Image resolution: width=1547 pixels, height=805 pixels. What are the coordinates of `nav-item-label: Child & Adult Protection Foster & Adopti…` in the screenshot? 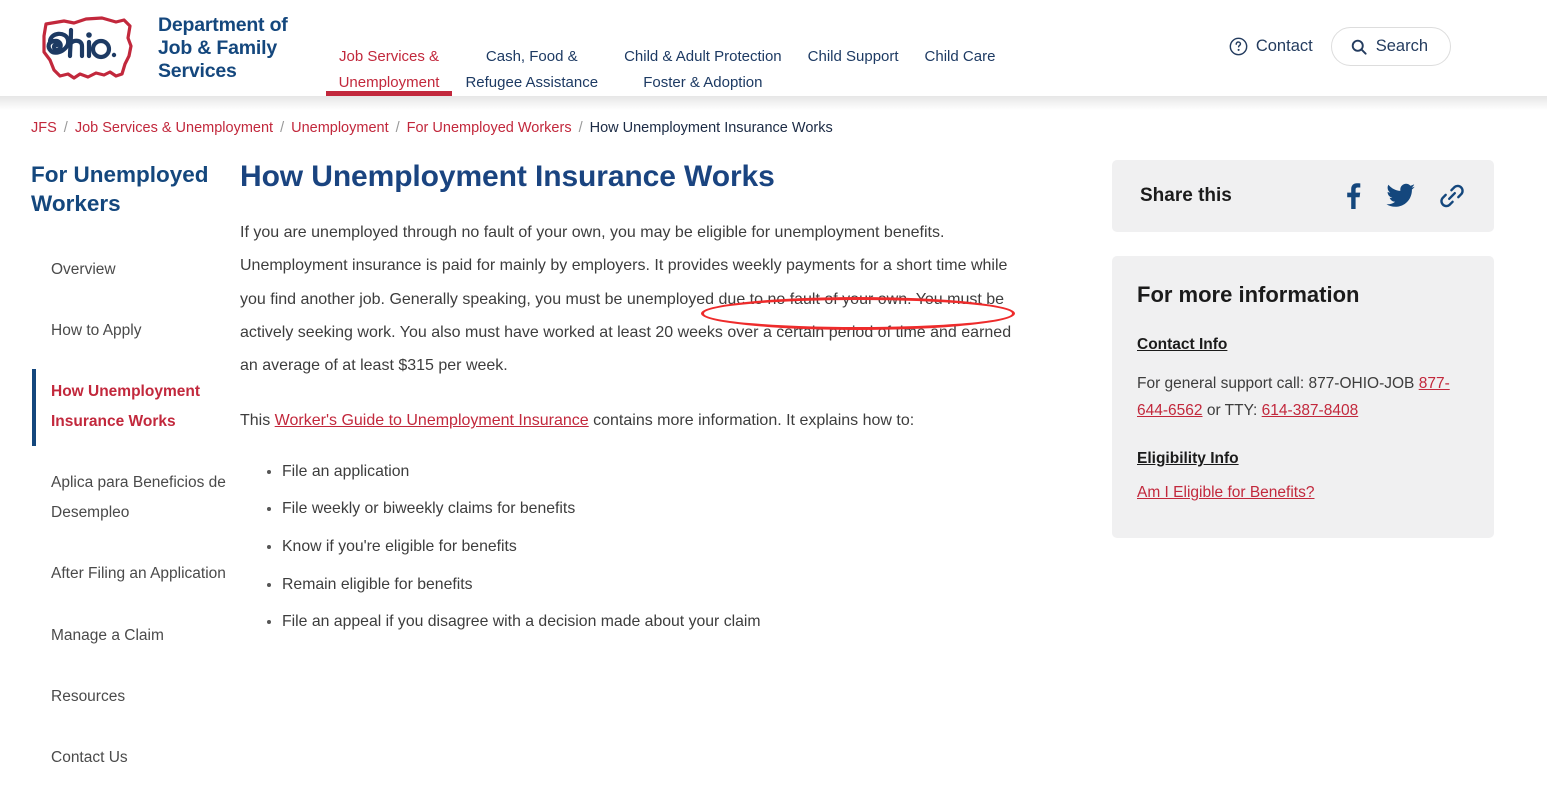 It's located at (703, 69).